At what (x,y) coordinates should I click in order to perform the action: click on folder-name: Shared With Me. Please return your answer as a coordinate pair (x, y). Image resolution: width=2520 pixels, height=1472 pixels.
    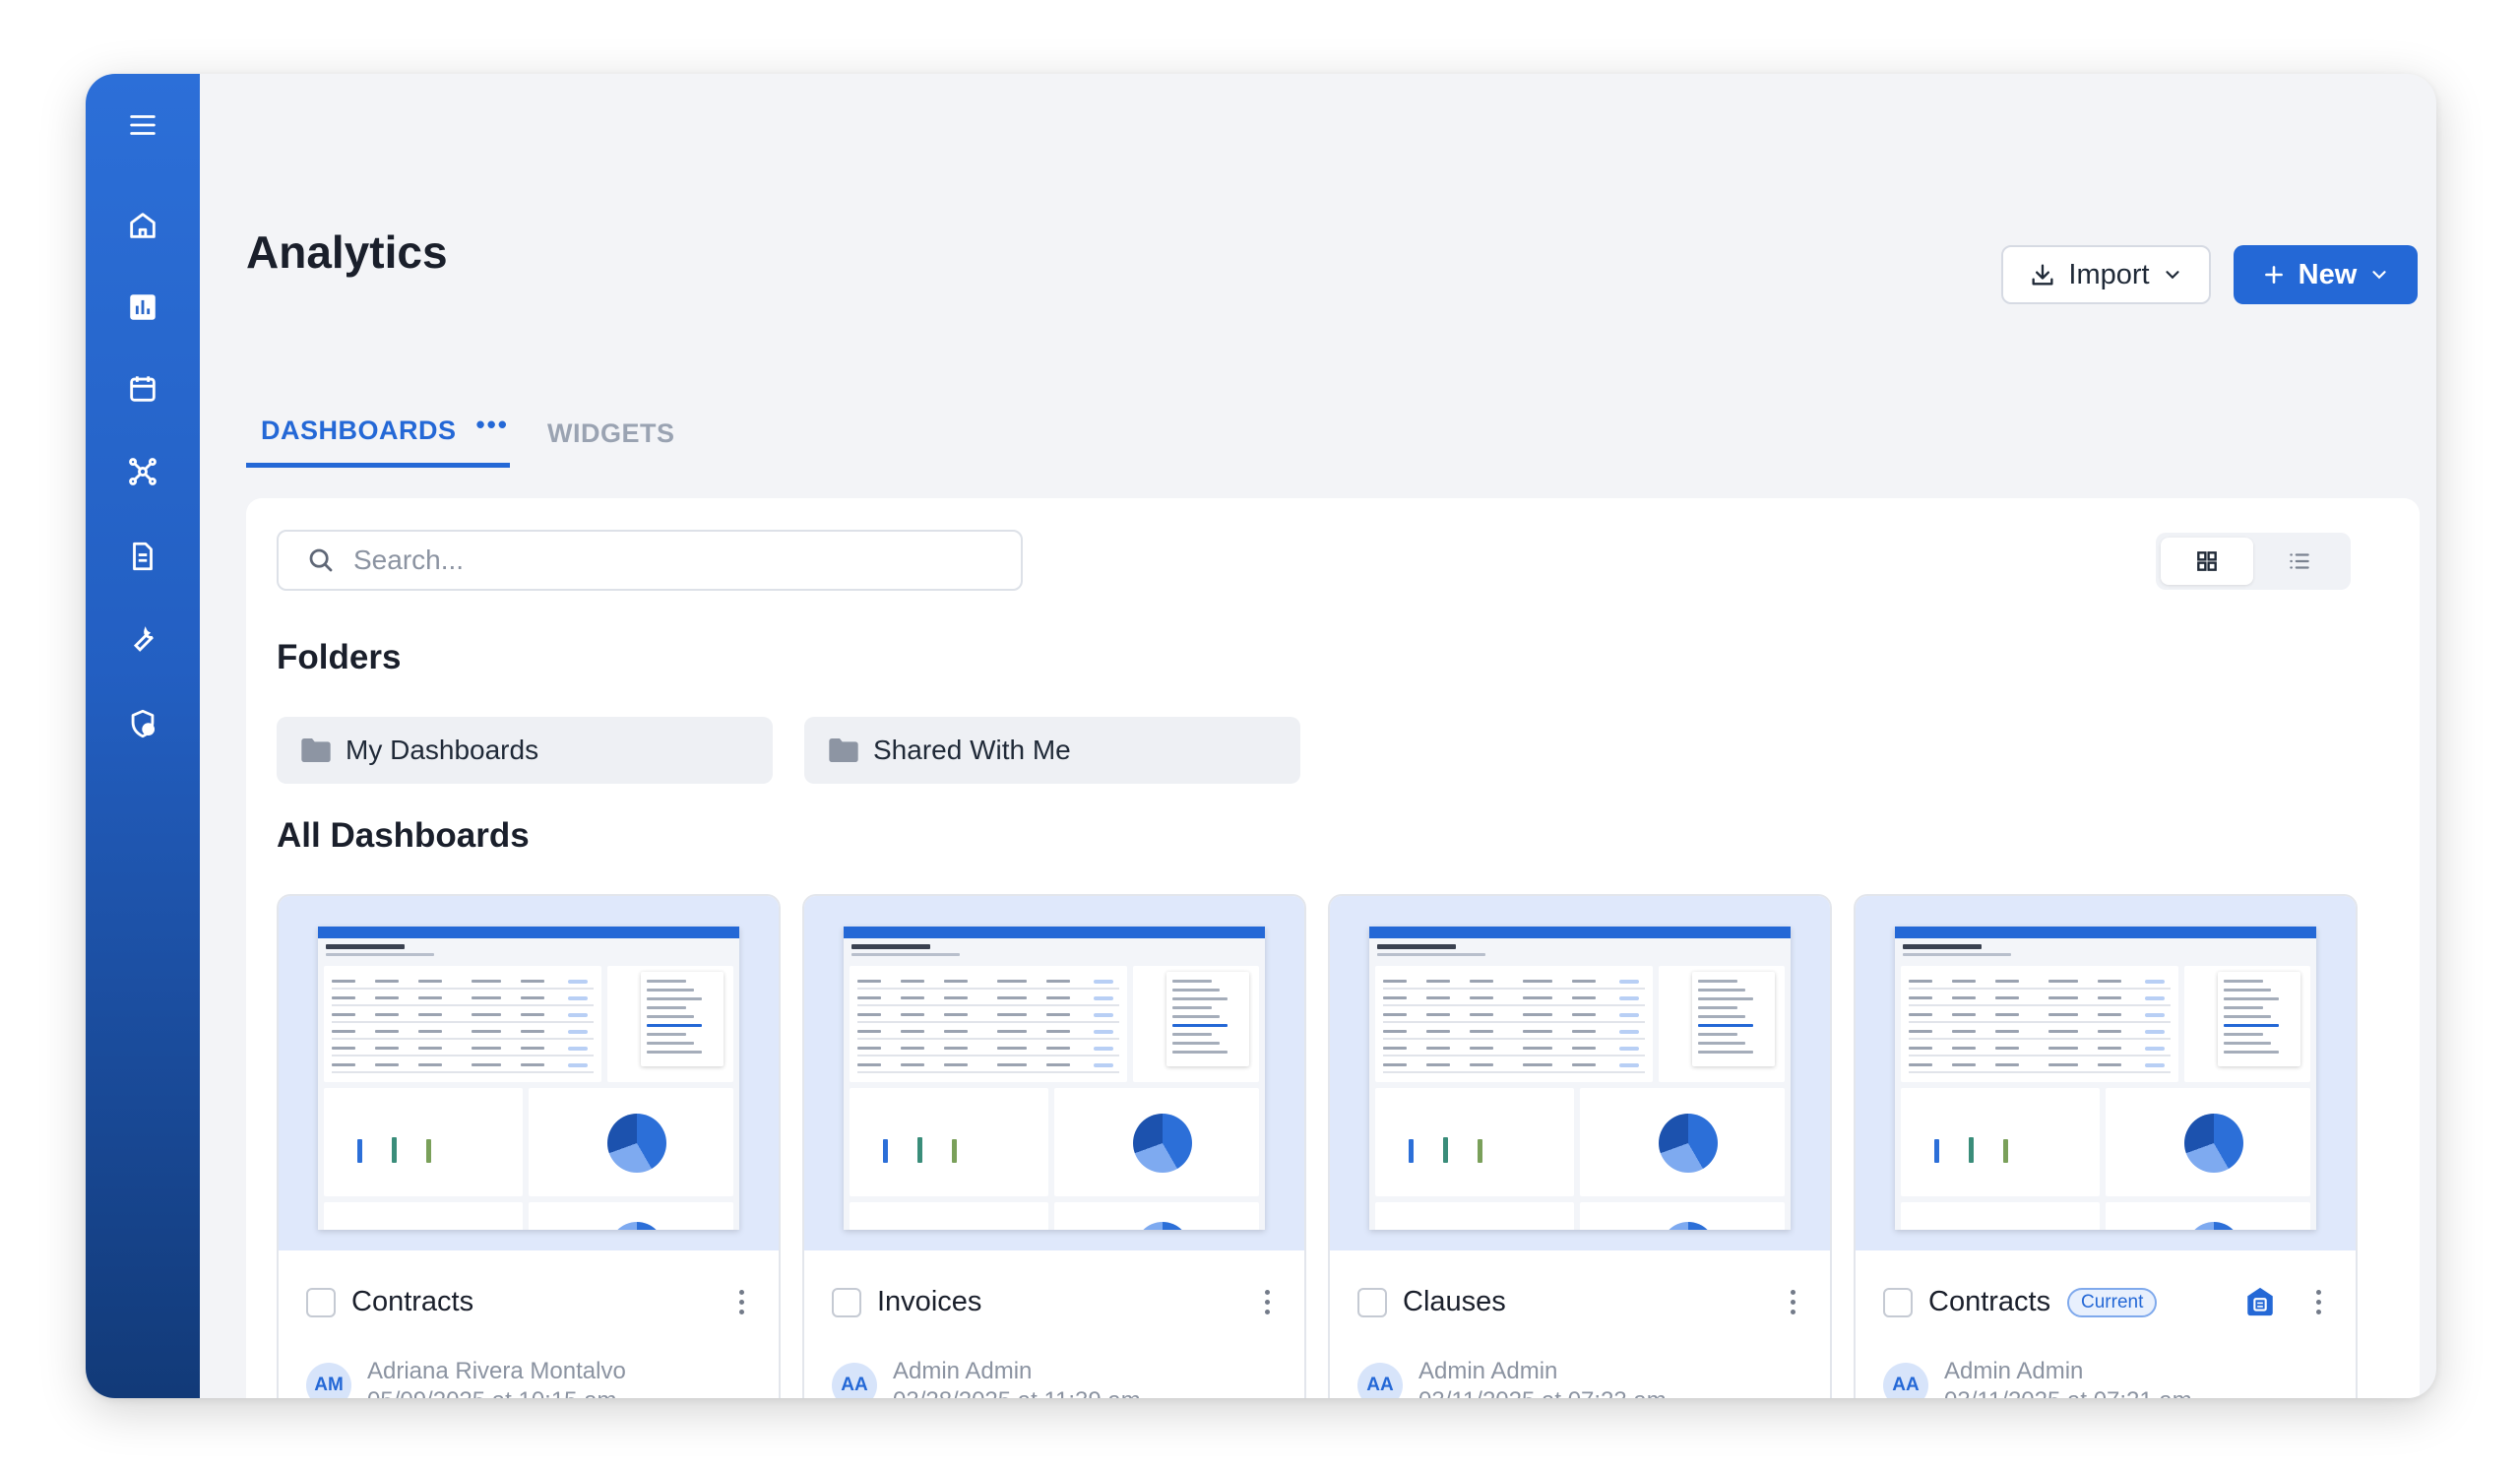
    Looking at the image, I should click on (972, 750).